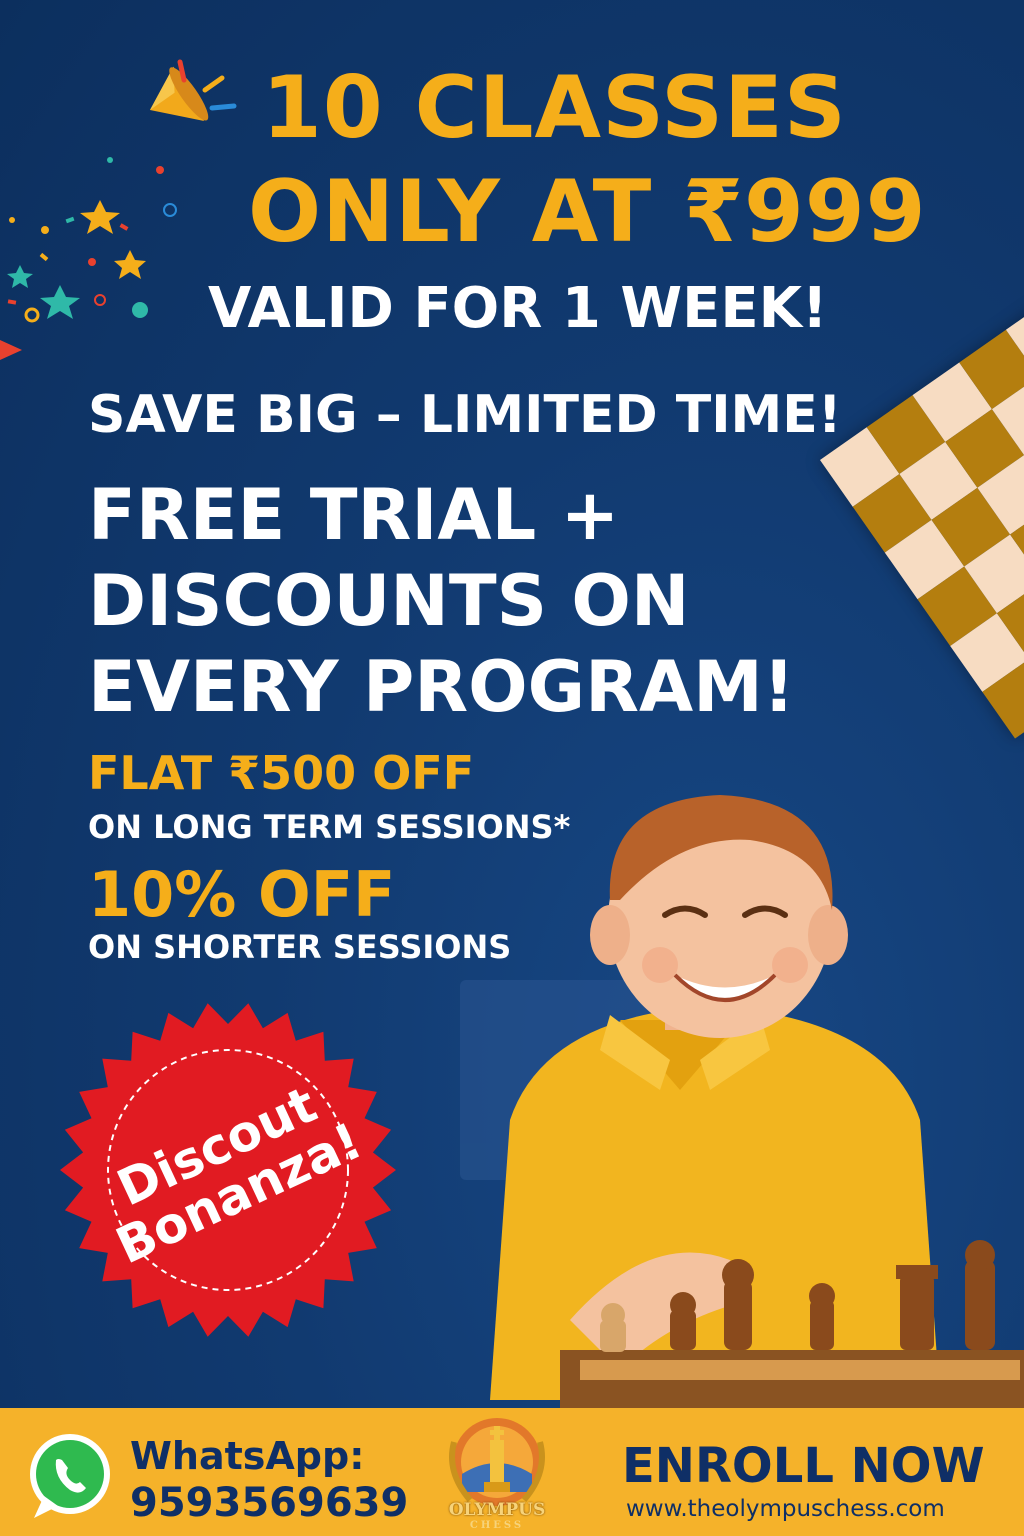 The image size is (1024, 1536). I want to click on free-trial-line-2: DISCOUNTS ON, so click(389, 601).